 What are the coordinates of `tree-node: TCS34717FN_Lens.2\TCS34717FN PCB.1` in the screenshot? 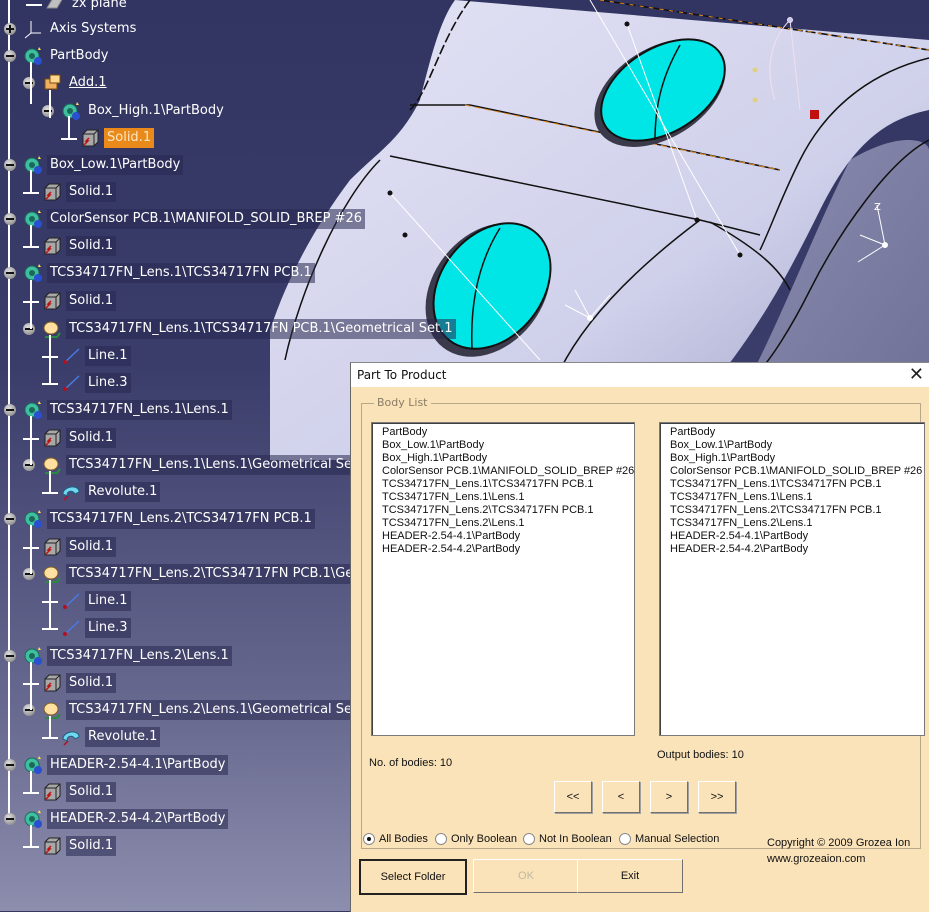 It's located at (169, 519).